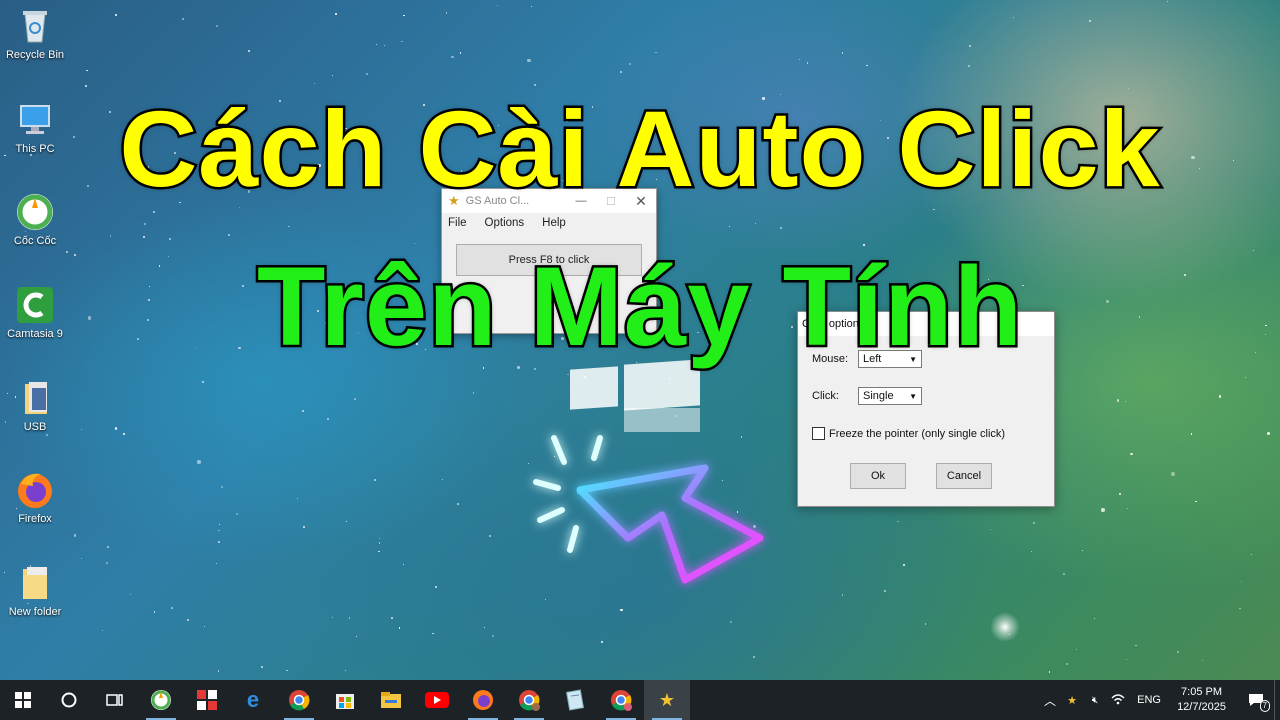 This screenshot has width=1280, height=720. Describe the element at coordinates (35, 612) in the screenshot. I see `desktop-icon-label: New folder` at that location.